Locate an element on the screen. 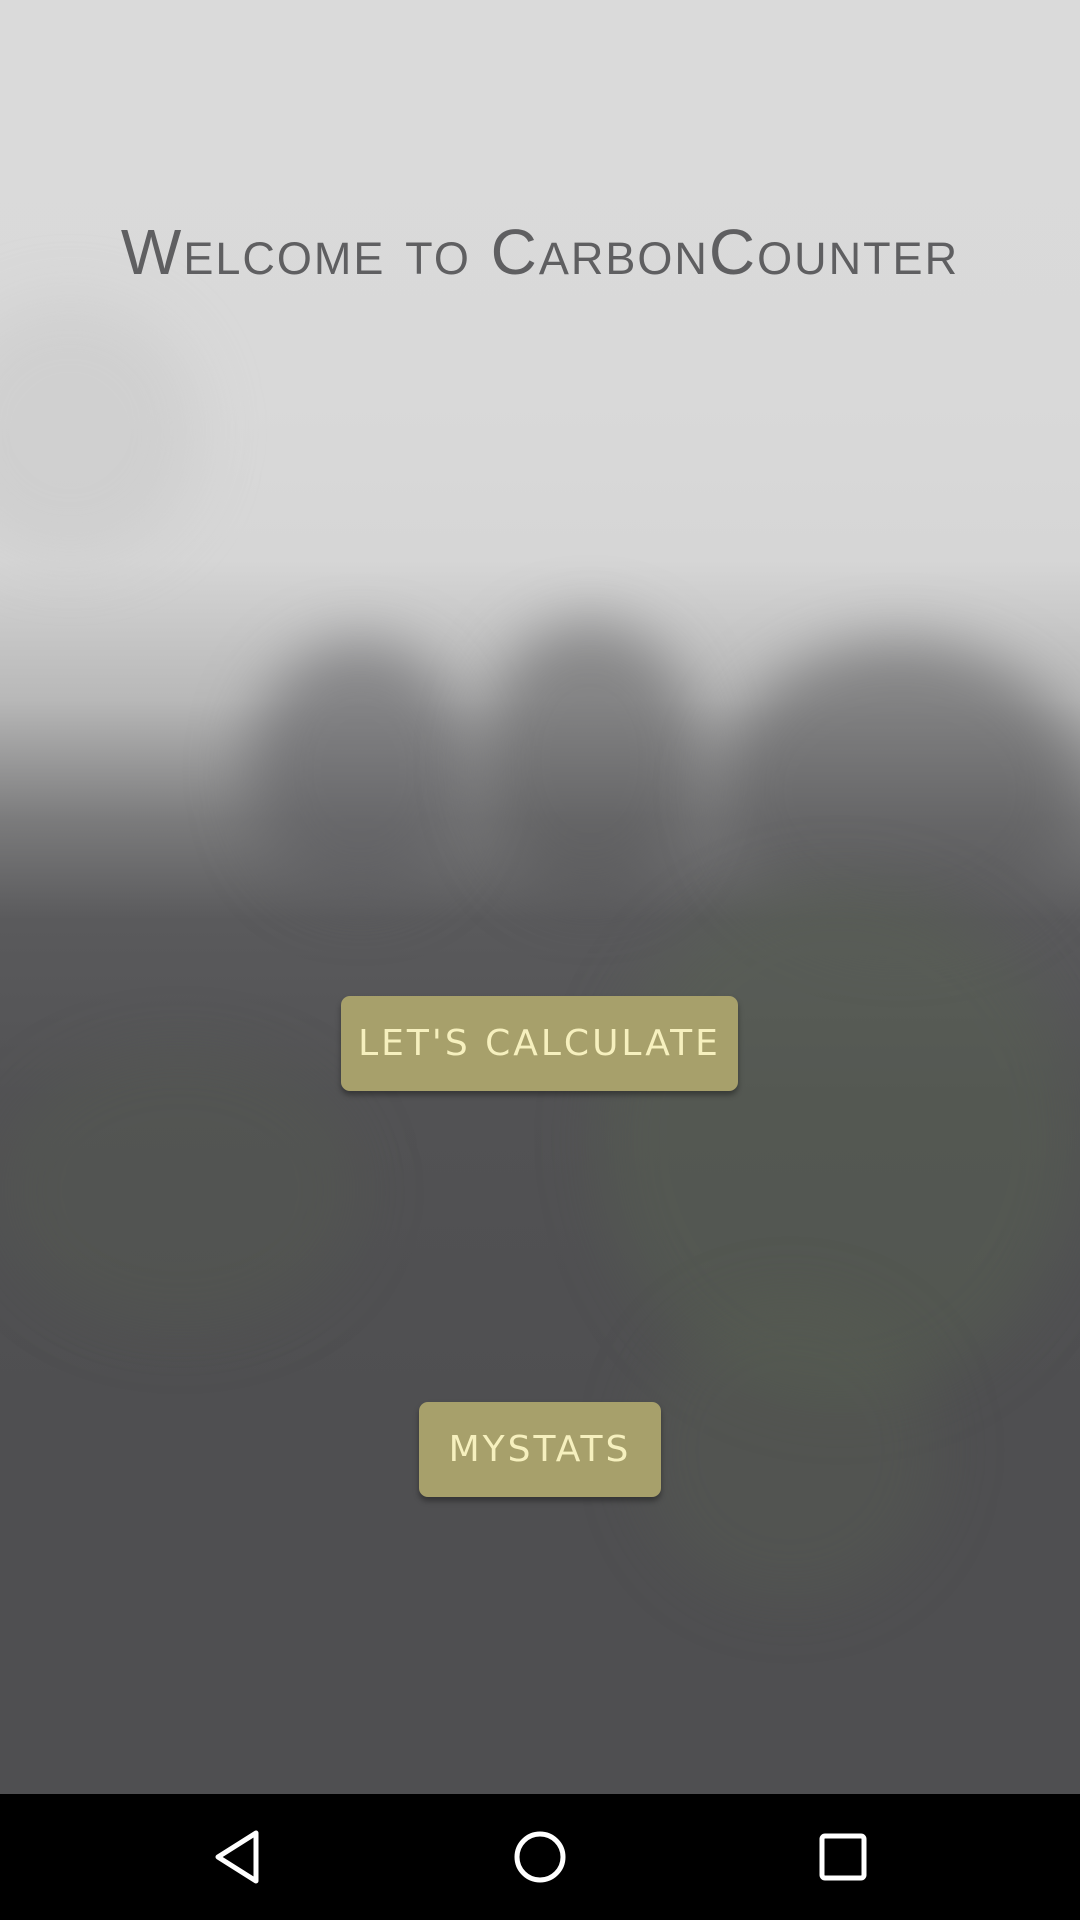  home-circle-icon is located at coordinates (540, 1857).